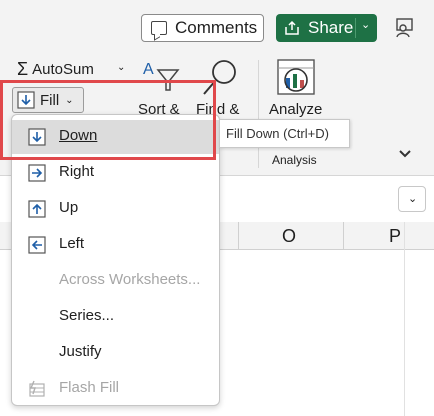 The height and width of the screenshot is (416, 434). I want to click on comment-icon, so click(159, 28).